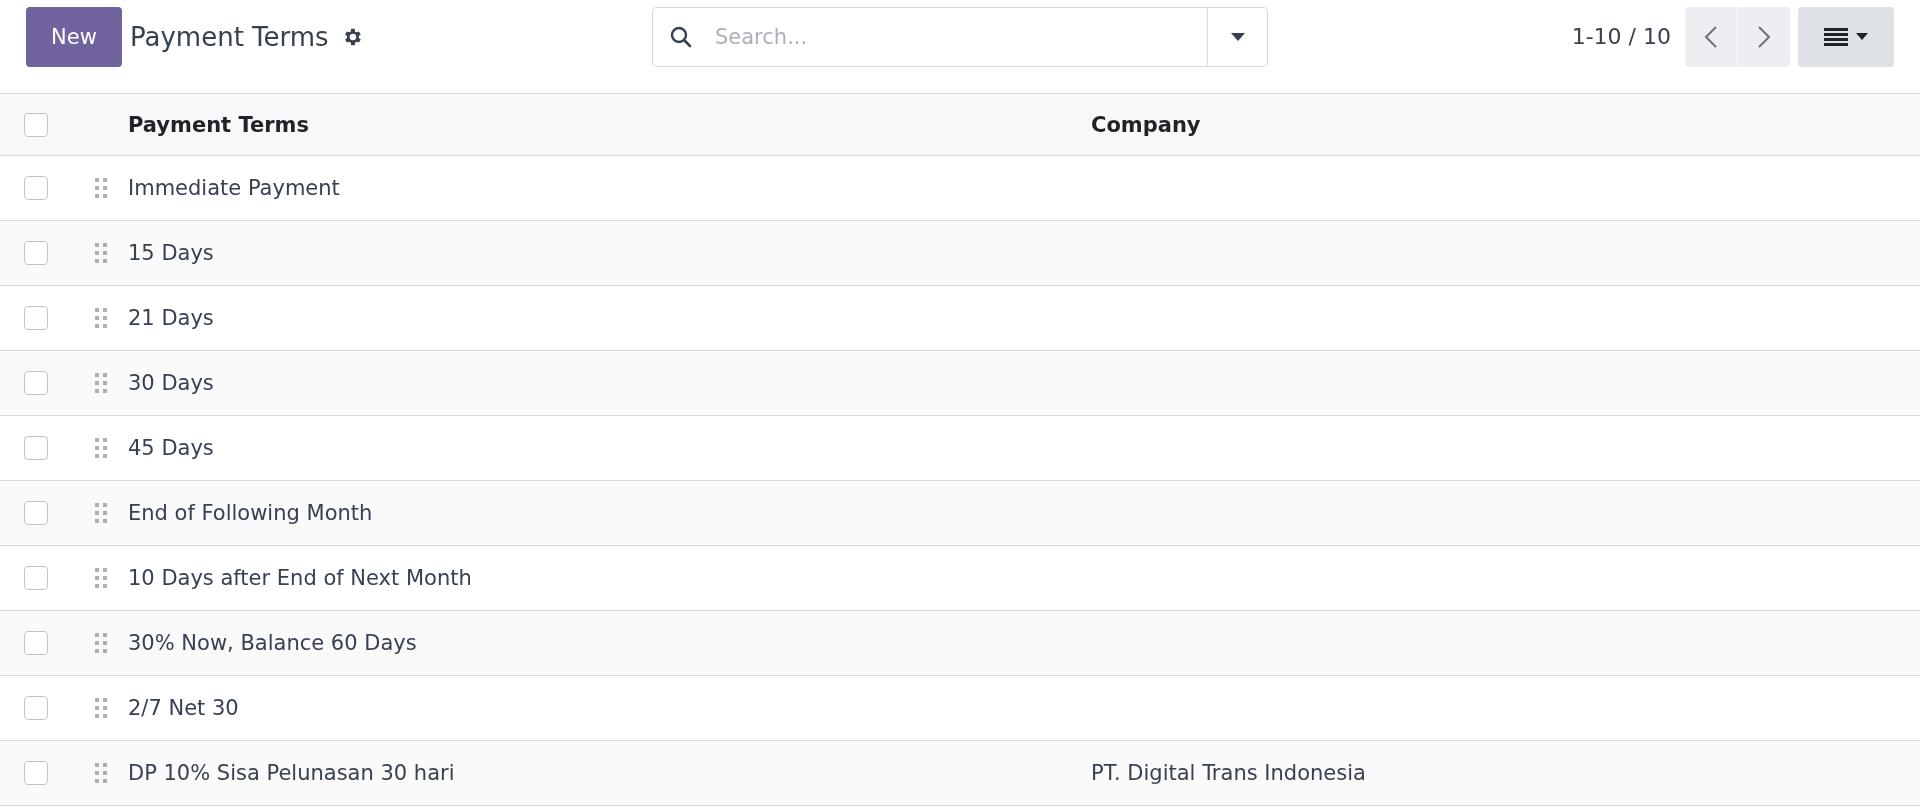 The width and height of the screenshot is (1920, 809). What do you see at coordinates (171, 253) in the screenshot?
I see `table-cell: 15 Days` at bounding box center [171, 253].